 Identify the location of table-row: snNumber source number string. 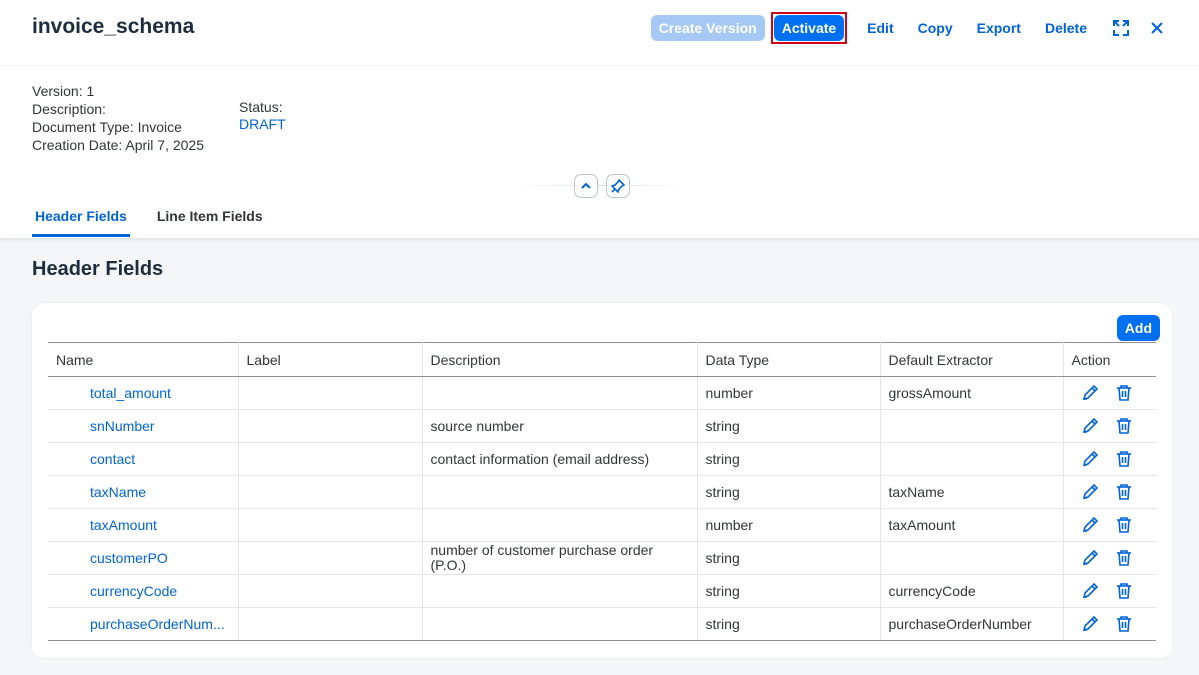
(602, 426).